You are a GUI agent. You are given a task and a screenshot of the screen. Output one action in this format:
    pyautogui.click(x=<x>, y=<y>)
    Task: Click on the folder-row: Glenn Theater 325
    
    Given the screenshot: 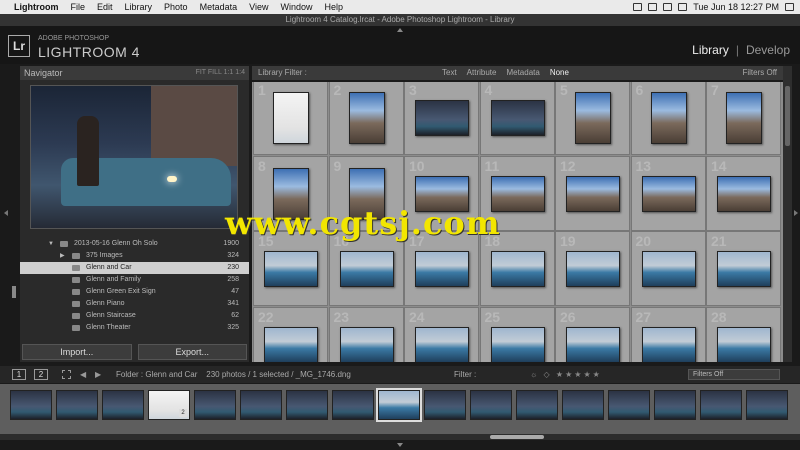 What is the action you would take?
    pyautogui.click(x=134, y=328)
    